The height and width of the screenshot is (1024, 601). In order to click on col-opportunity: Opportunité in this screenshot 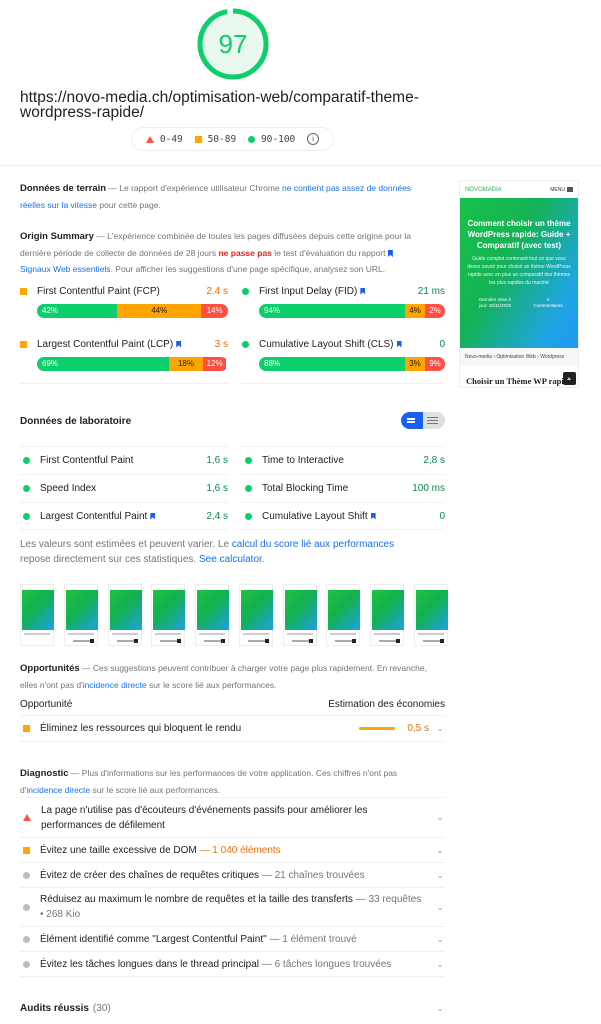, I will do `click(46, 704)`.